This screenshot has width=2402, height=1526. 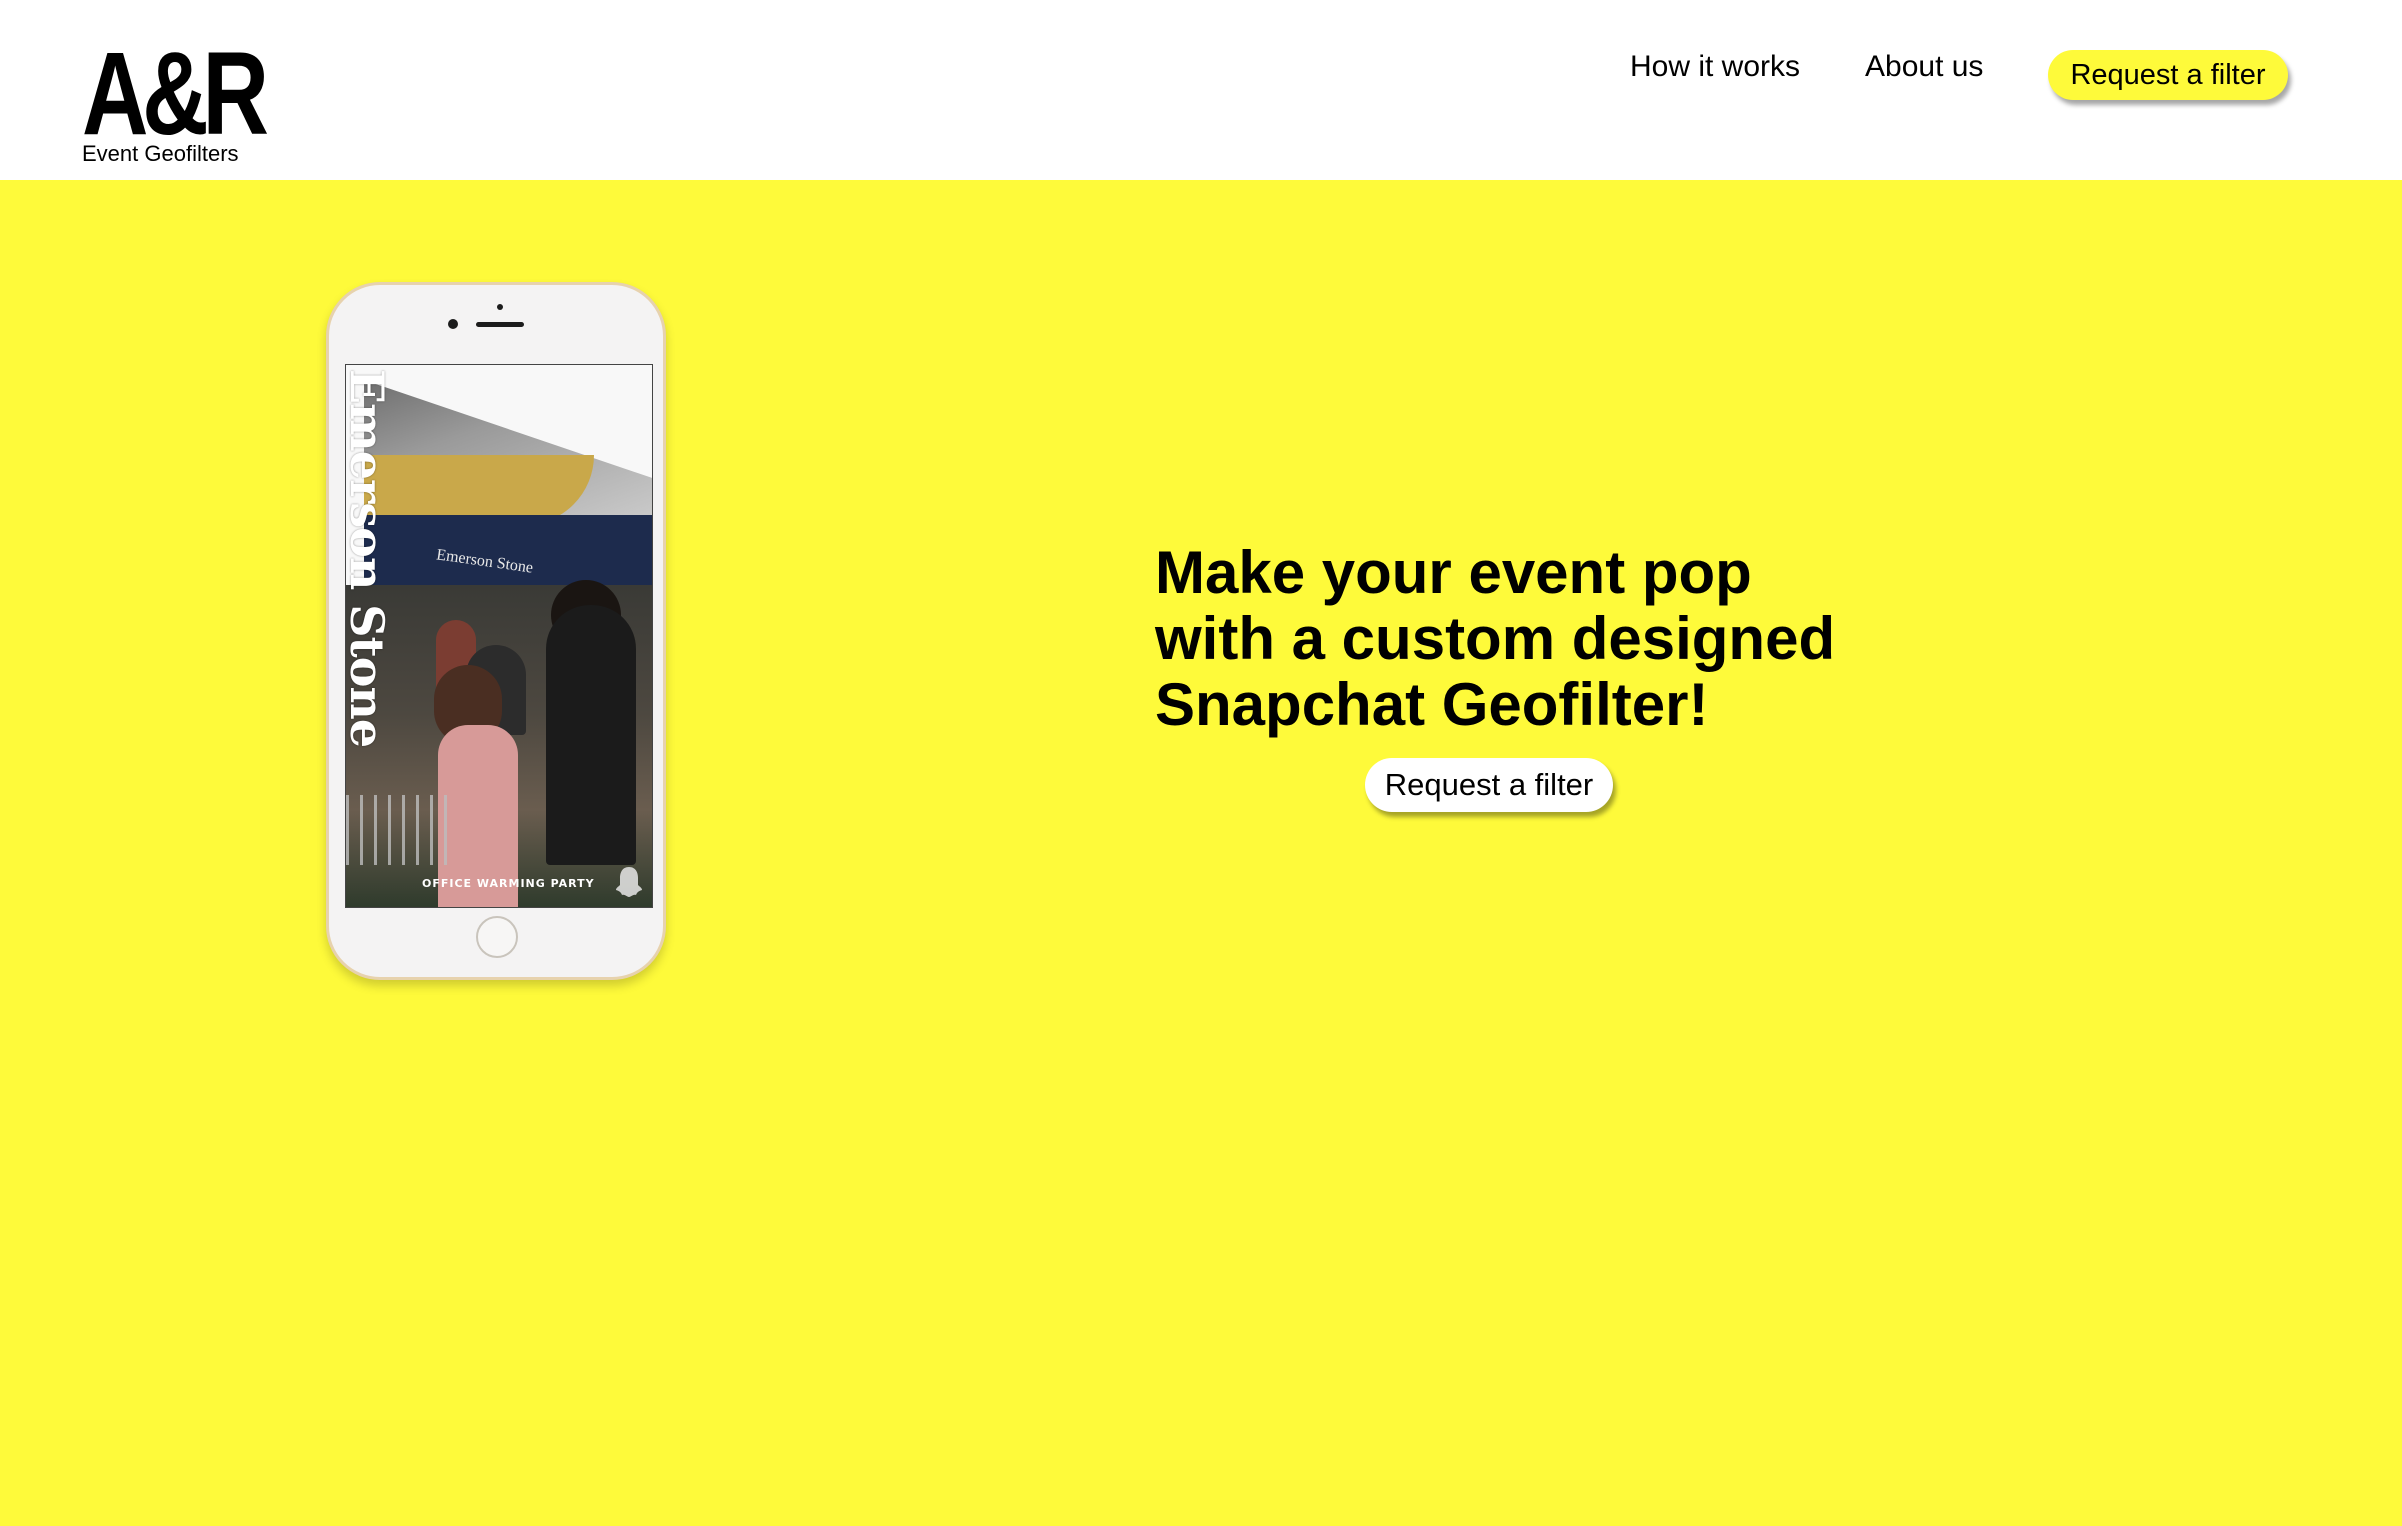 I want to click on nav-about-us: About us, so click(x=1924, y=67).